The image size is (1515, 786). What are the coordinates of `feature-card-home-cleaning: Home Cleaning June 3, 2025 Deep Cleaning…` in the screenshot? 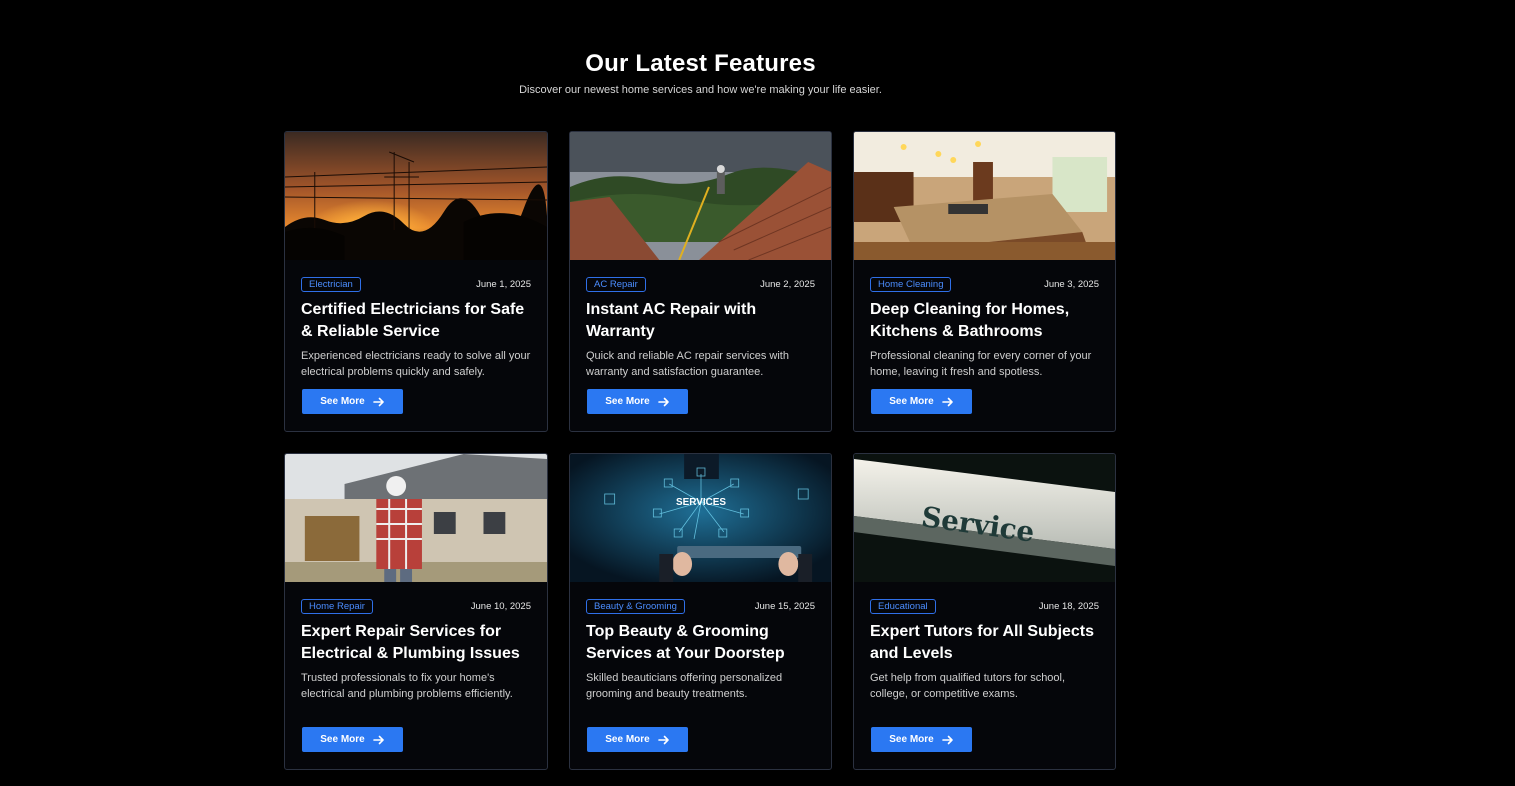 It's located at (984, 281).